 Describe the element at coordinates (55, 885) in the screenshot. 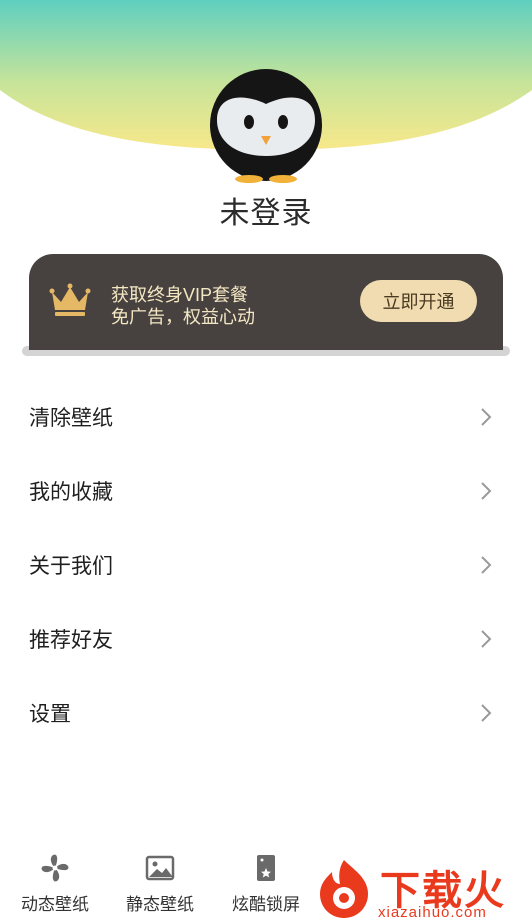

I see `tab-live-wallpaper: 动态壁纸` at that location.